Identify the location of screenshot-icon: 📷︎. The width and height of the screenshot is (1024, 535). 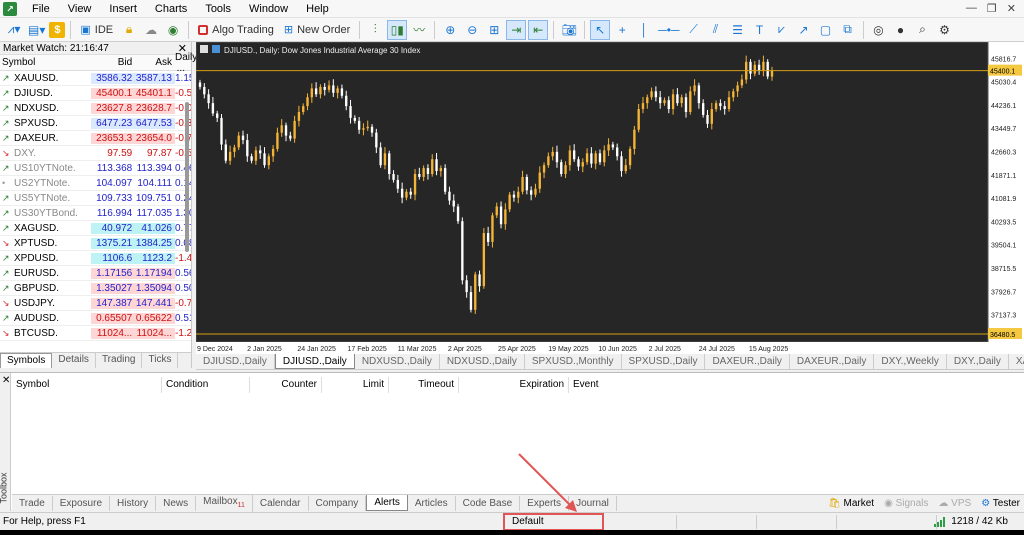
(569, 30).